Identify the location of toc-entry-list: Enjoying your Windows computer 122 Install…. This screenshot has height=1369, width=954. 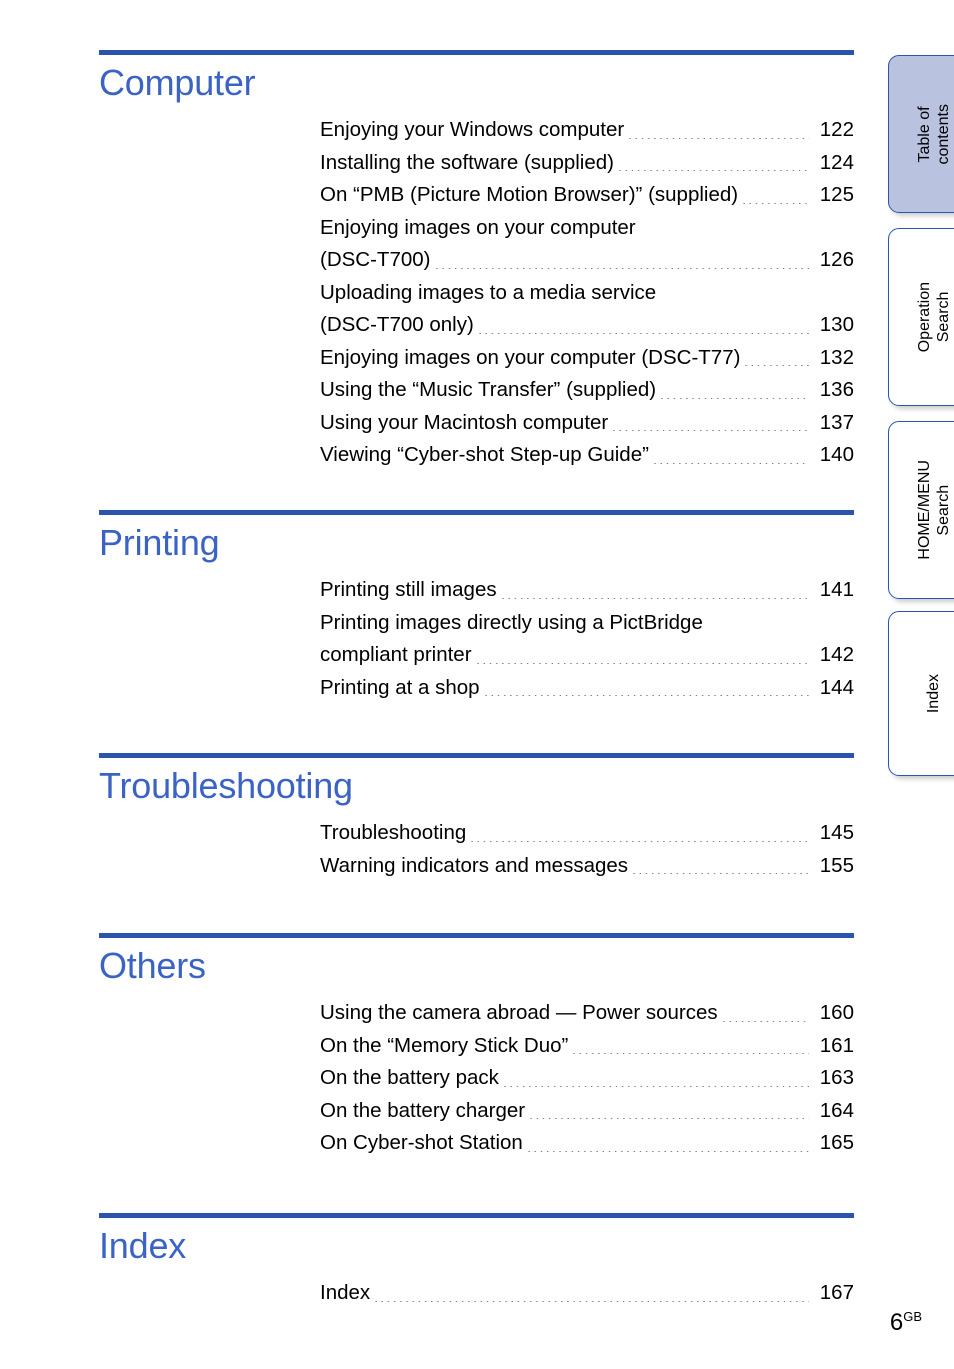
(587, 293).